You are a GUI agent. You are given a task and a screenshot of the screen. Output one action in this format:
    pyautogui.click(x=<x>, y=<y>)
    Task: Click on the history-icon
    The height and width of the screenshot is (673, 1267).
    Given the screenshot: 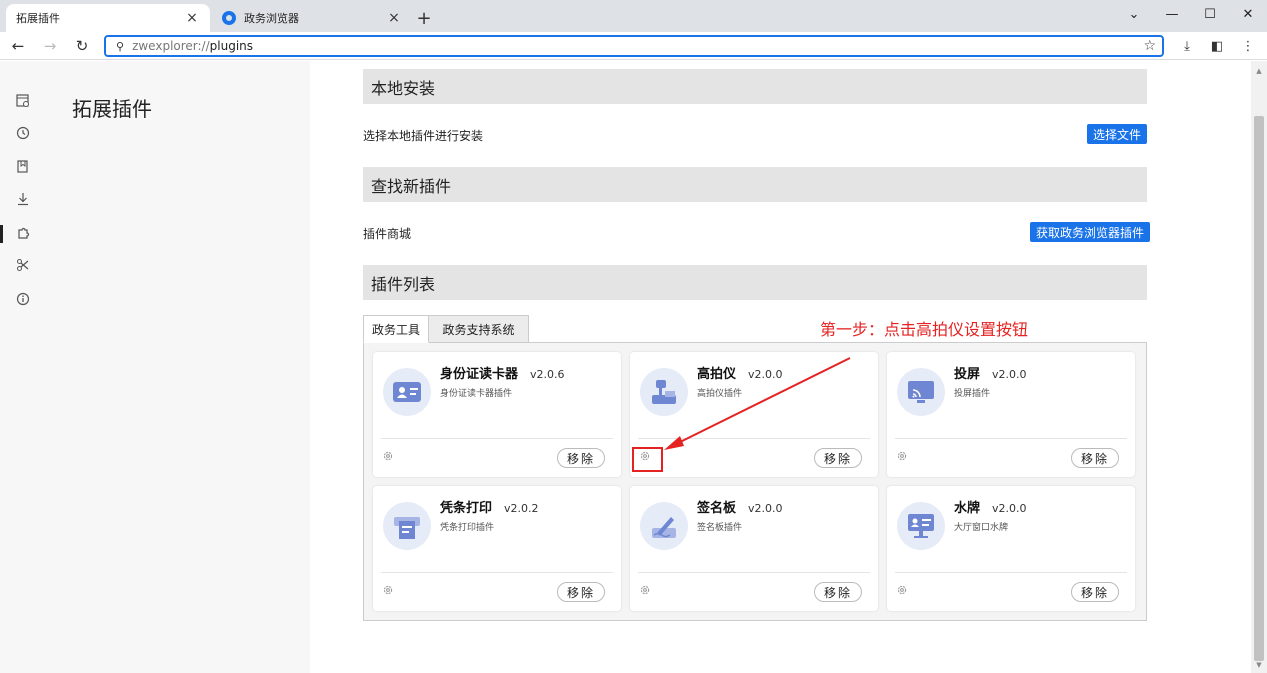 What is the action you would take?
    pyautogui.click(x=23, y=133)
    